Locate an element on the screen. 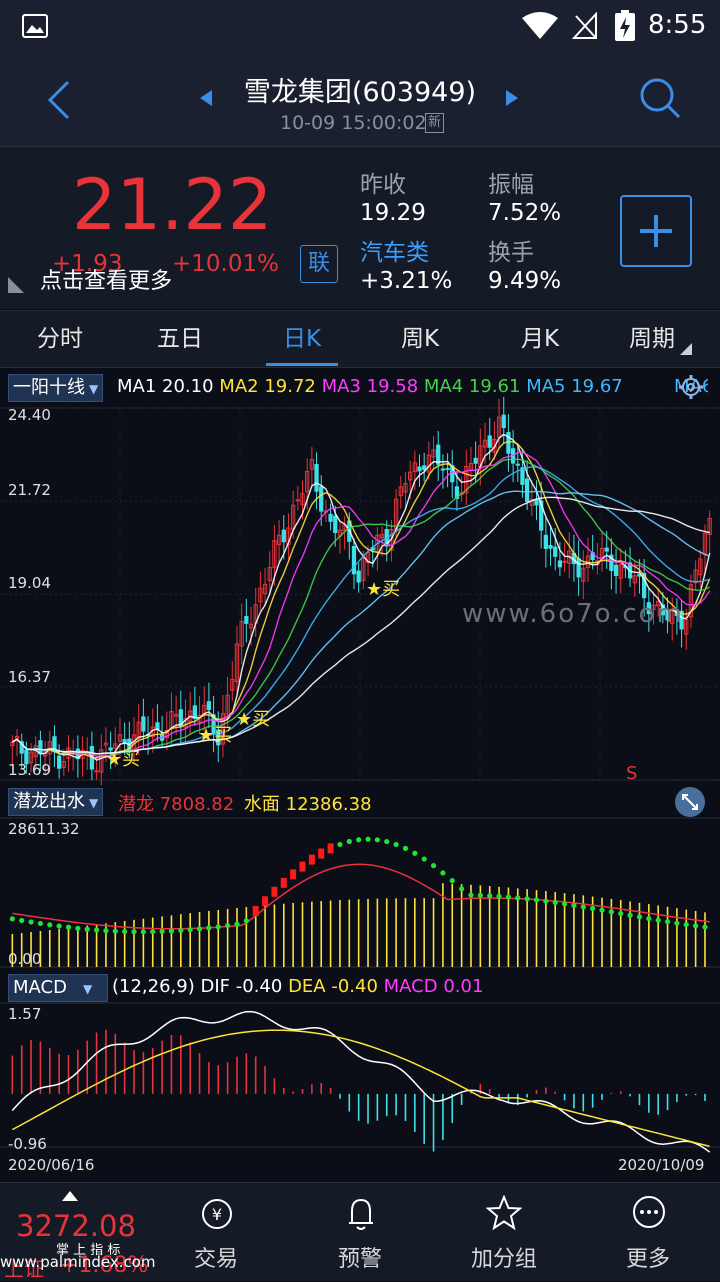  next-stock-icon is located at coordinates (512, 98).